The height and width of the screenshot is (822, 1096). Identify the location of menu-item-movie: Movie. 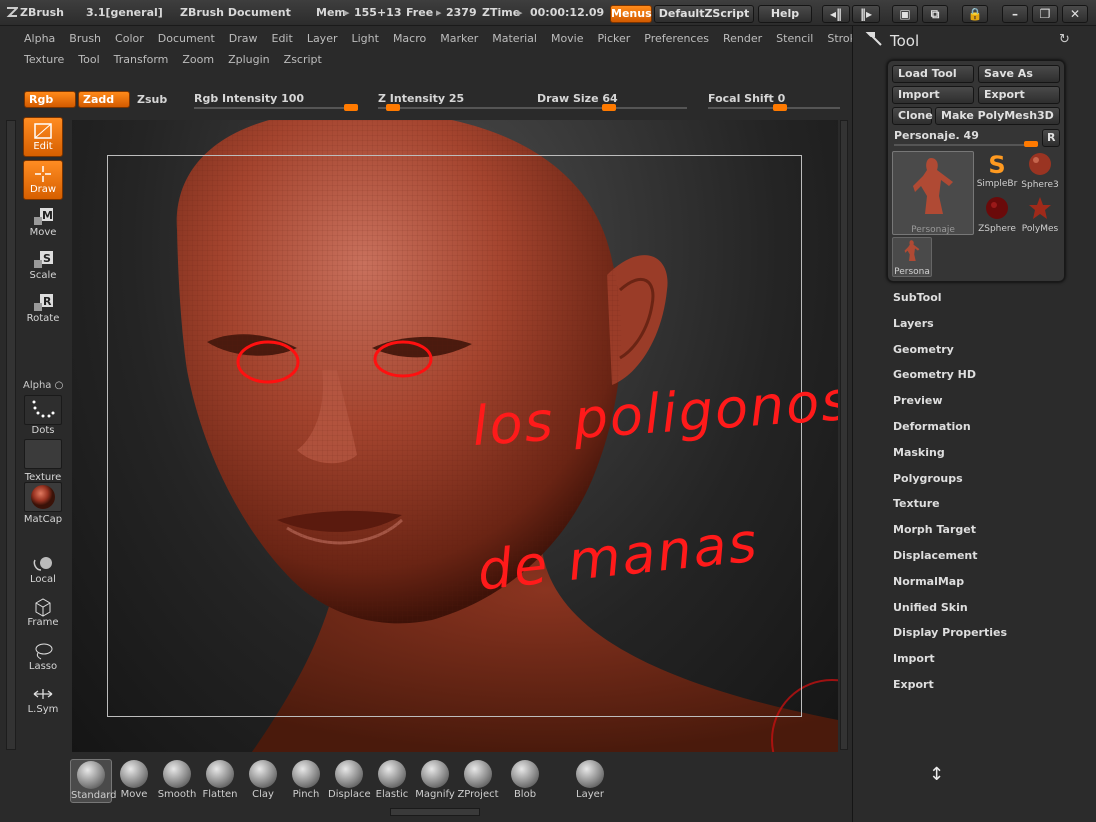
(567, 38).